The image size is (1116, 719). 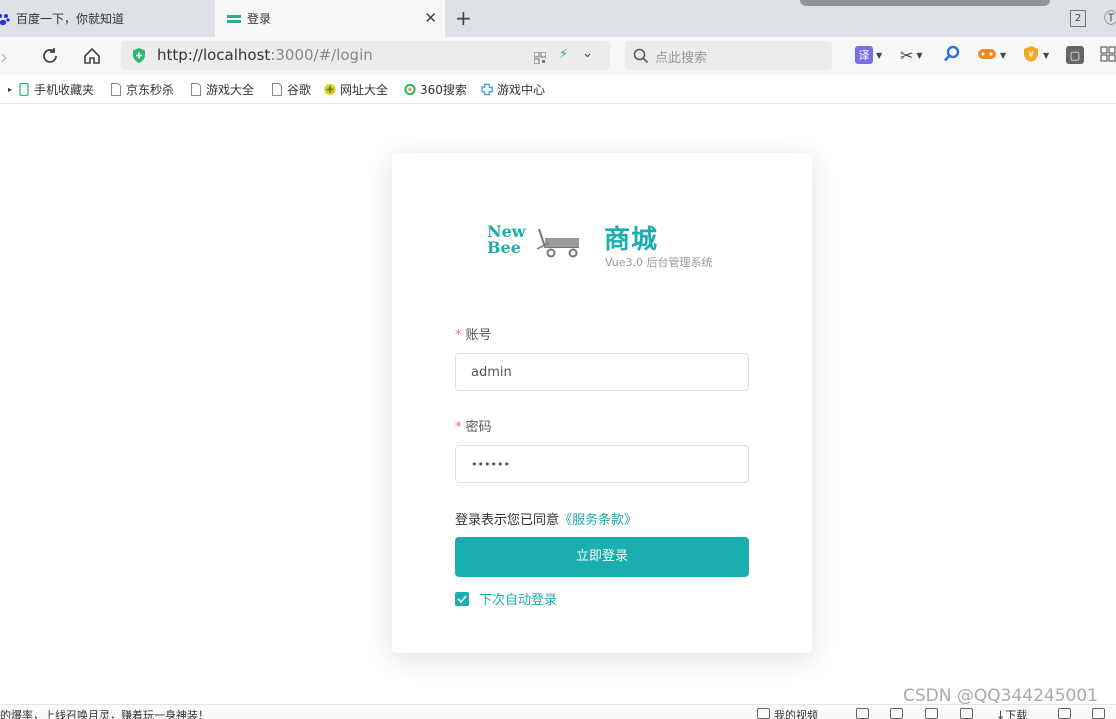 What do you see at coordinates (50, 56) in the screenshot?
I see `reload-icon` at bounding box center [50, 56].